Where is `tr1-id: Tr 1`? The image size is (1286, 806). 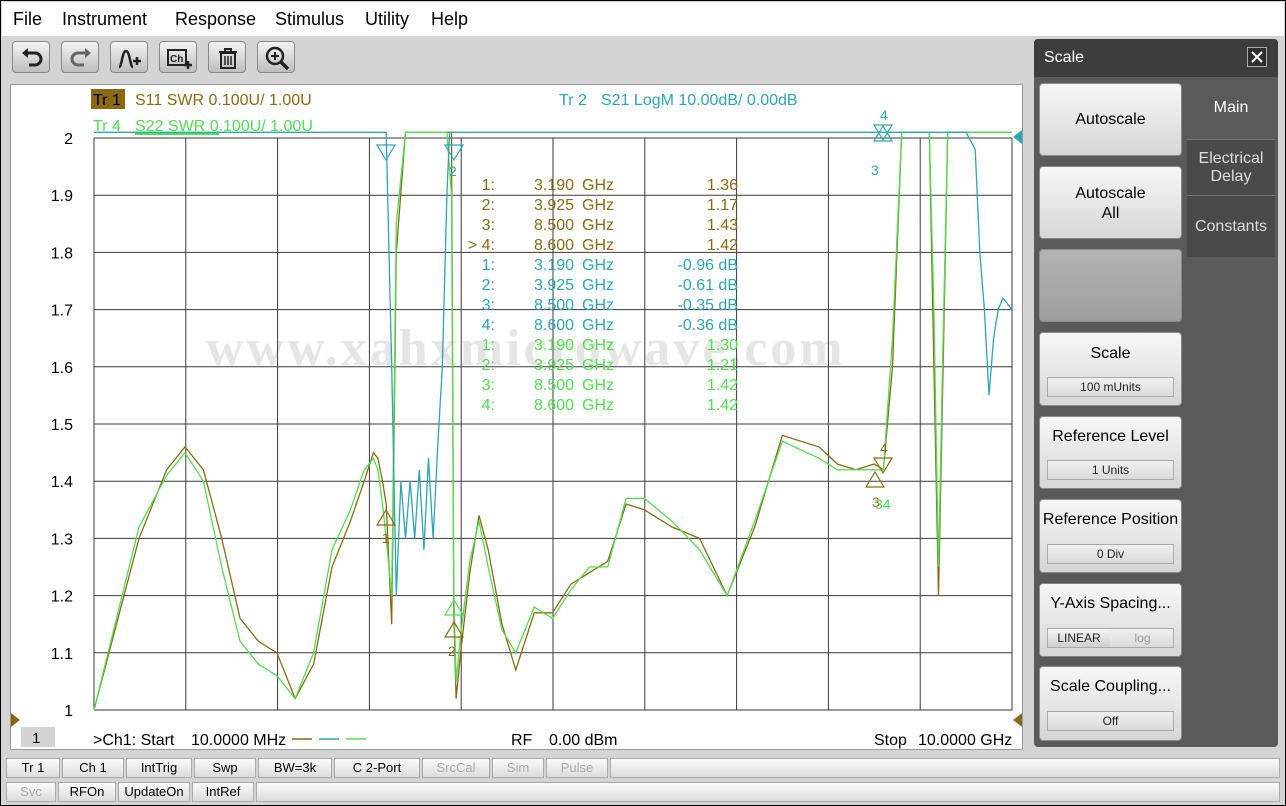
tr1-id: Tr 1 is located at coordinates (107, 100).